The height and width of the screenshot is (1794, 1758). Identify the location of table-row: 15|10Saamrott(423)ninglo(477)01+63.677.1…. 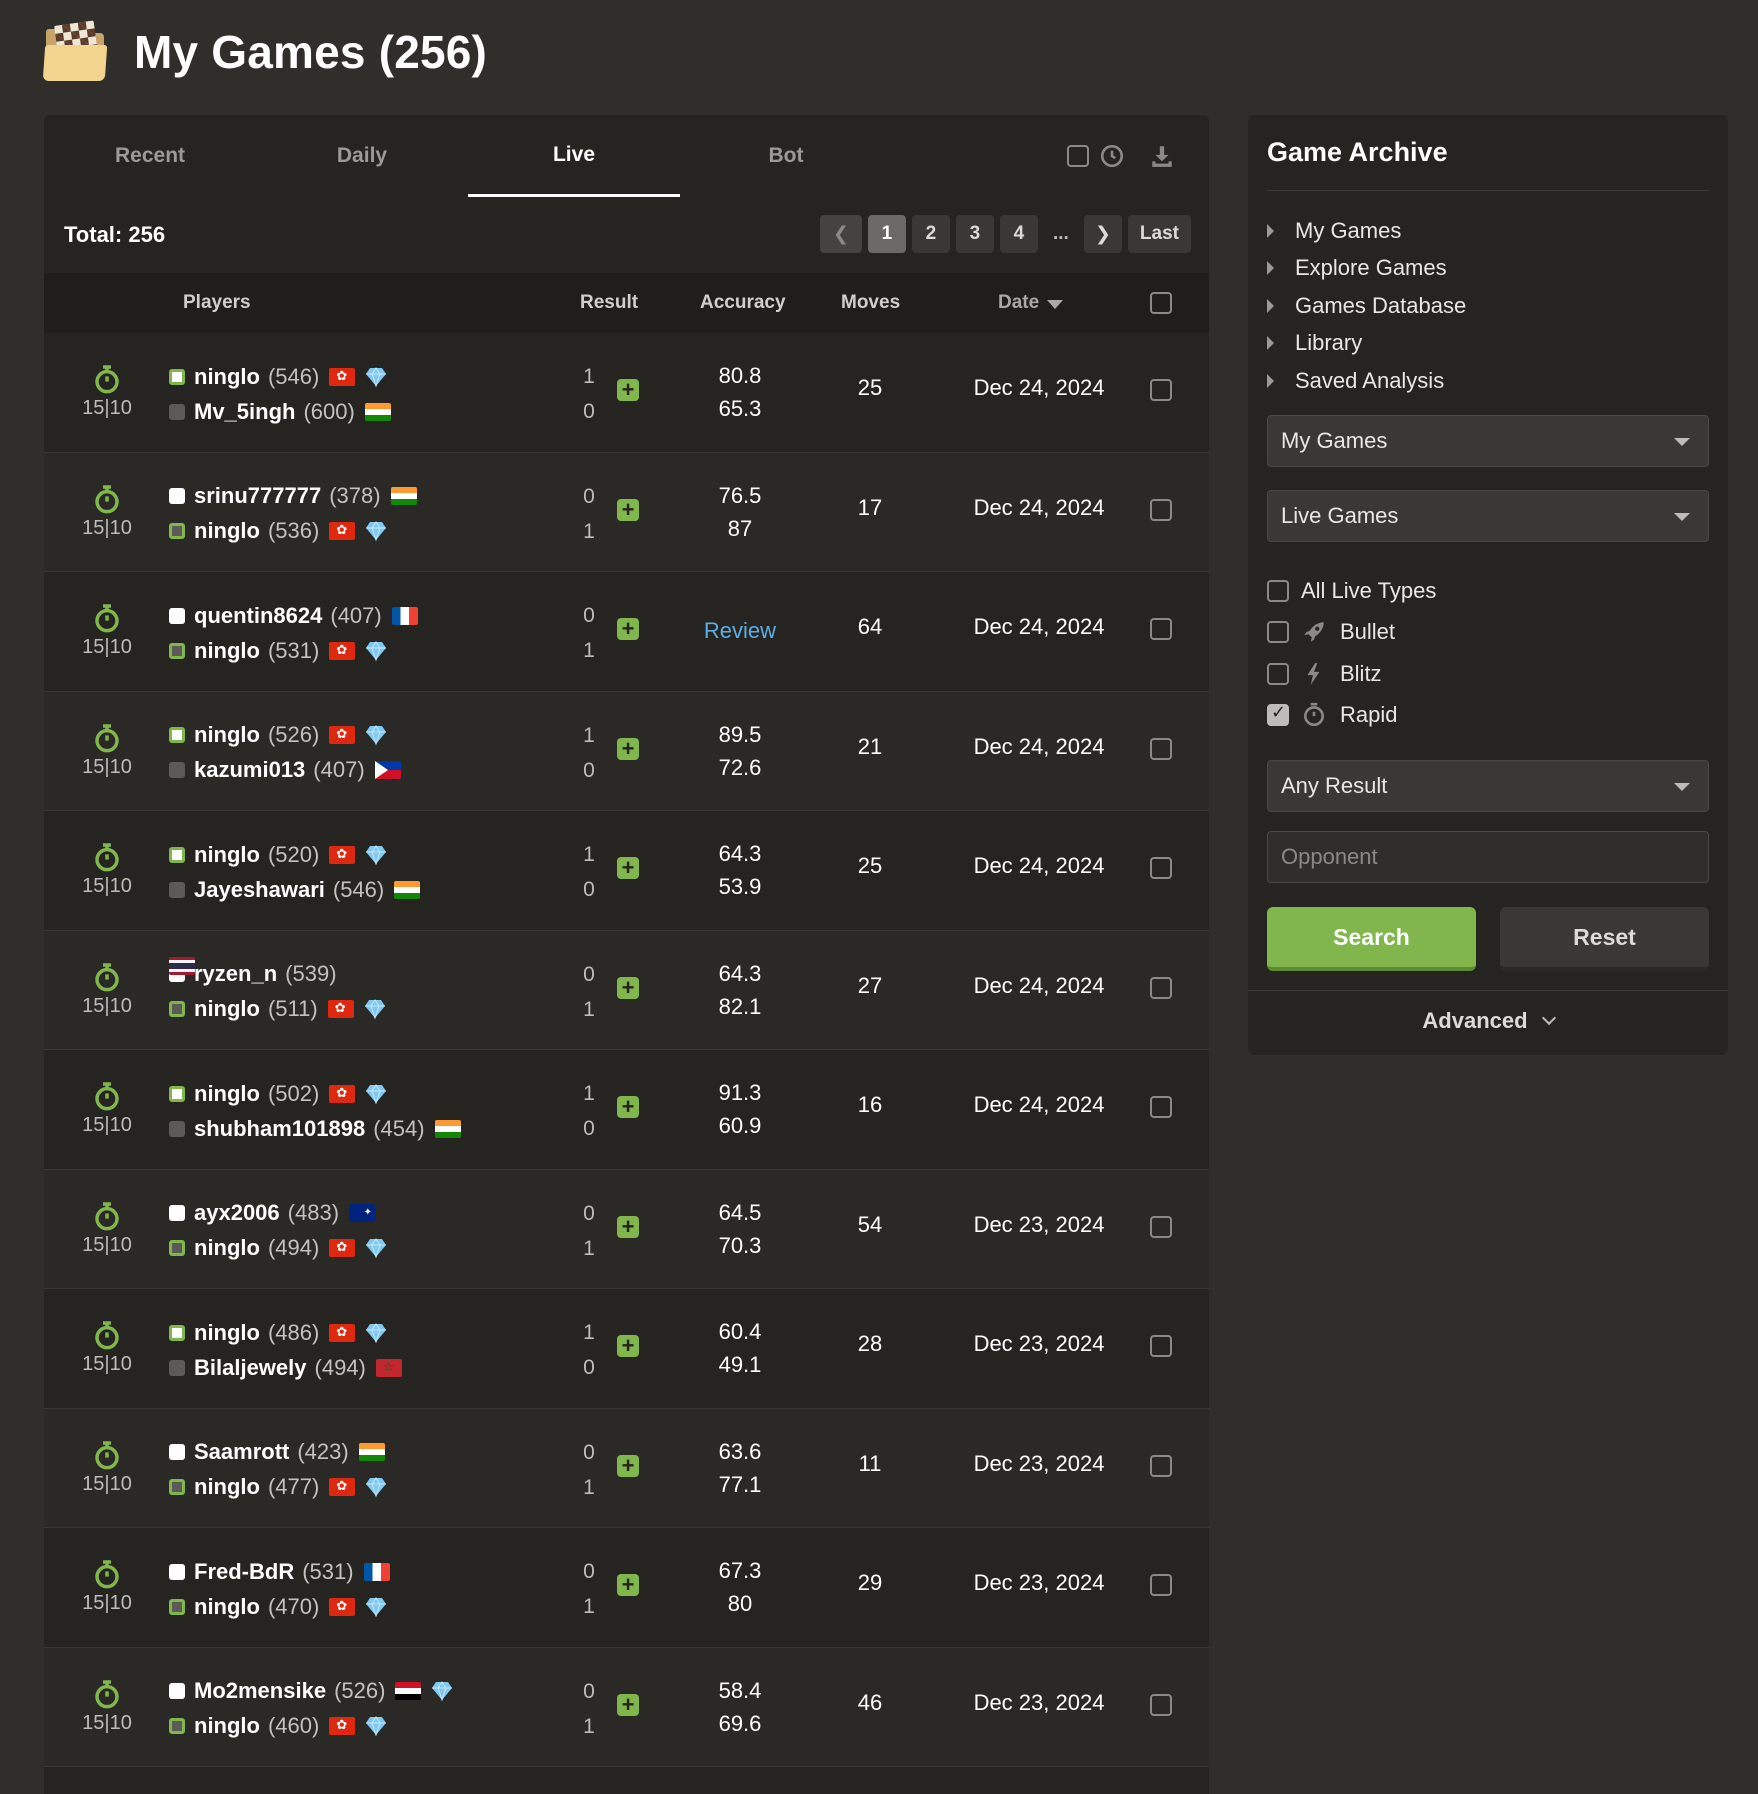
(626, 1468).